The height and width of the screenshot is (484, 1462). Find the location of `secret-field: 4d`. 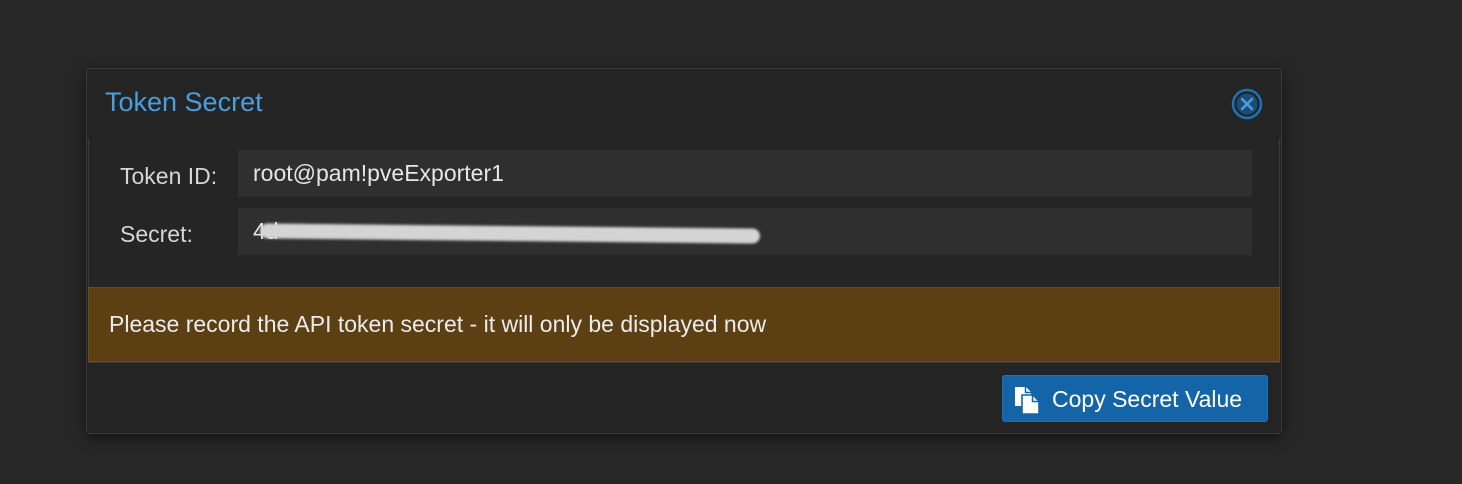

secret-field: 4d is located at coordinates (745, 231).